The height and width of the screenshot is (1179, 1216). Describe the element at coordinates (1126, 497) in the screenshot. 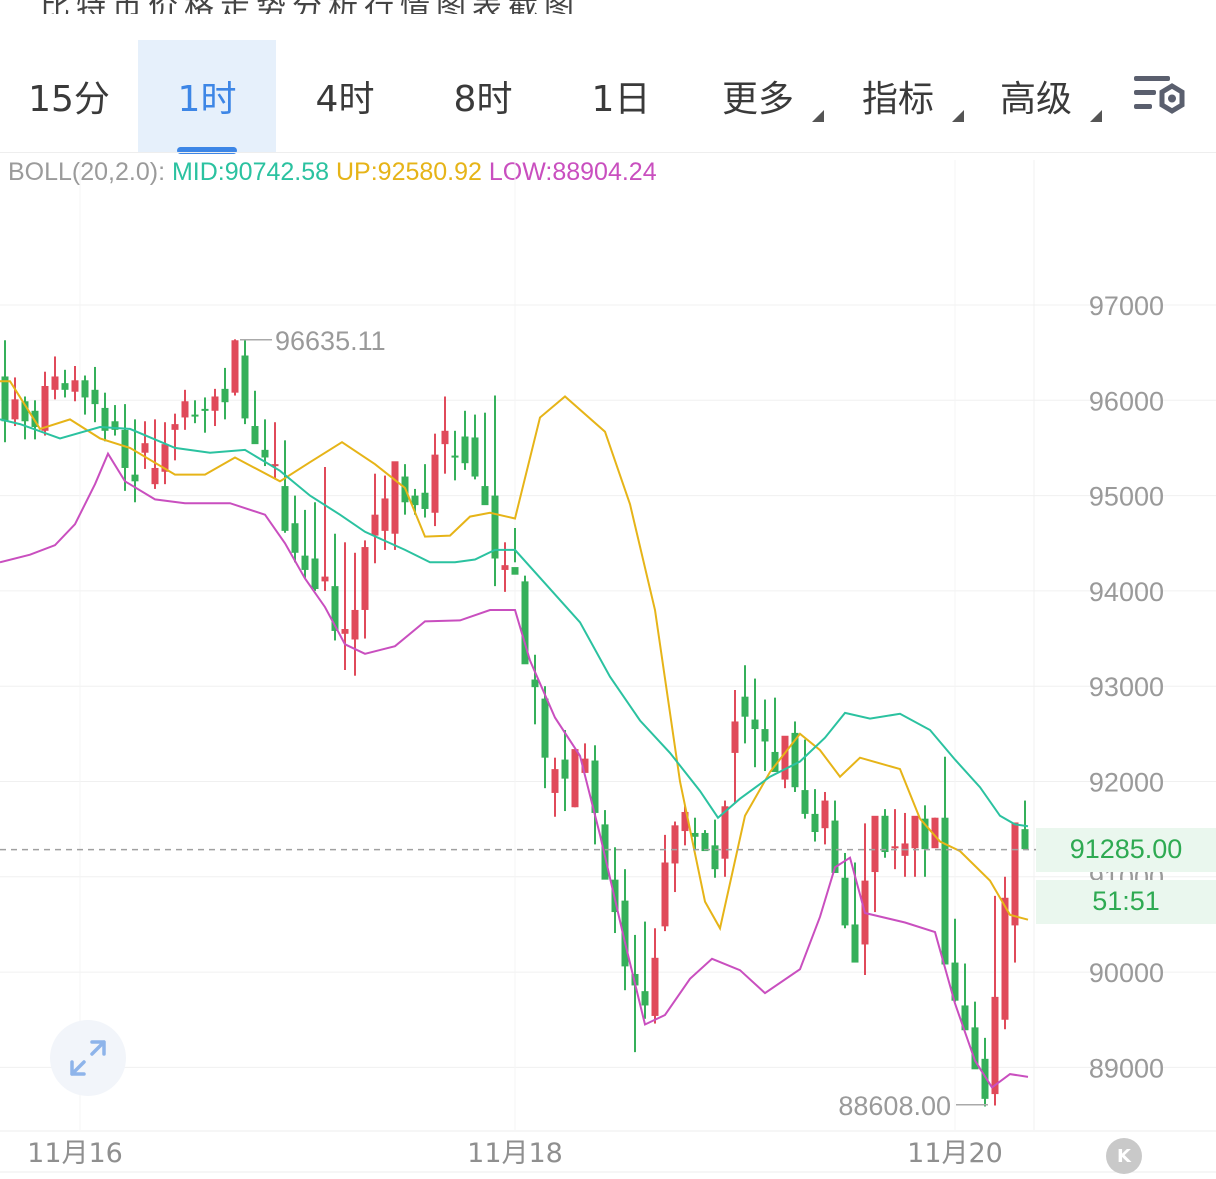

I see `y-tick-label: 95000` at that location.